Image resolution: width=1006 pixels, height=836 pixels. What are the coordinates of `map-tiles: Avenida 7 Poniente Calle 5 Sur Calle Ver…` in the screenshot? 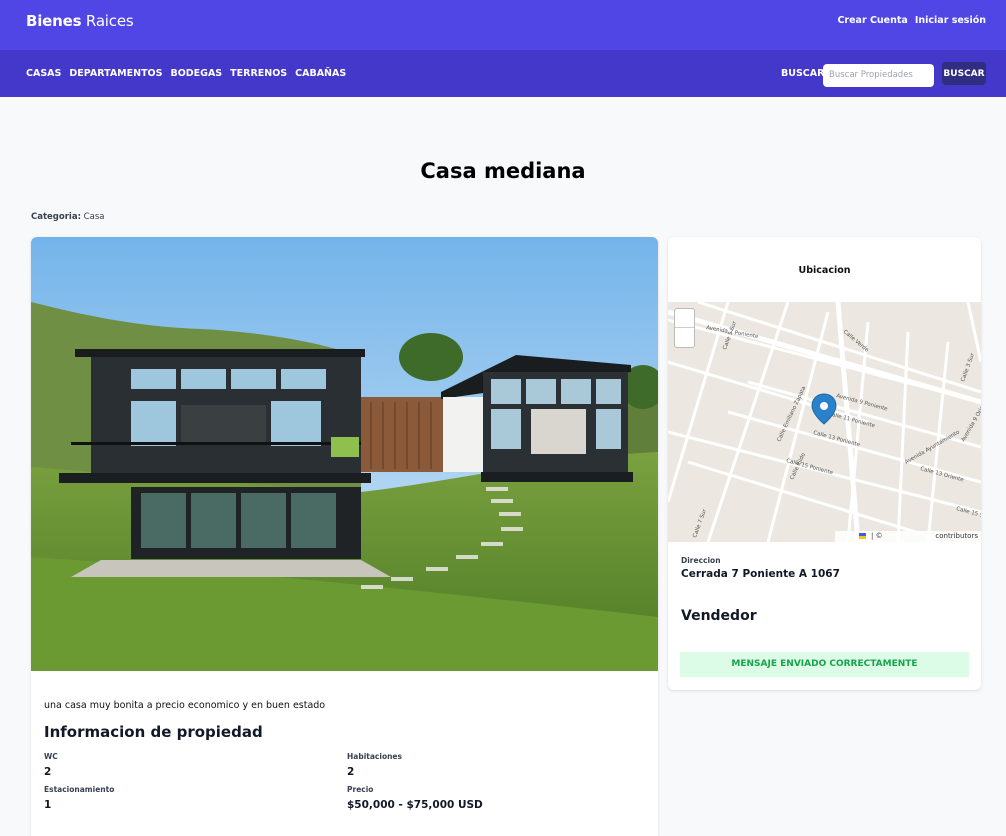 It's located at (824, 422).